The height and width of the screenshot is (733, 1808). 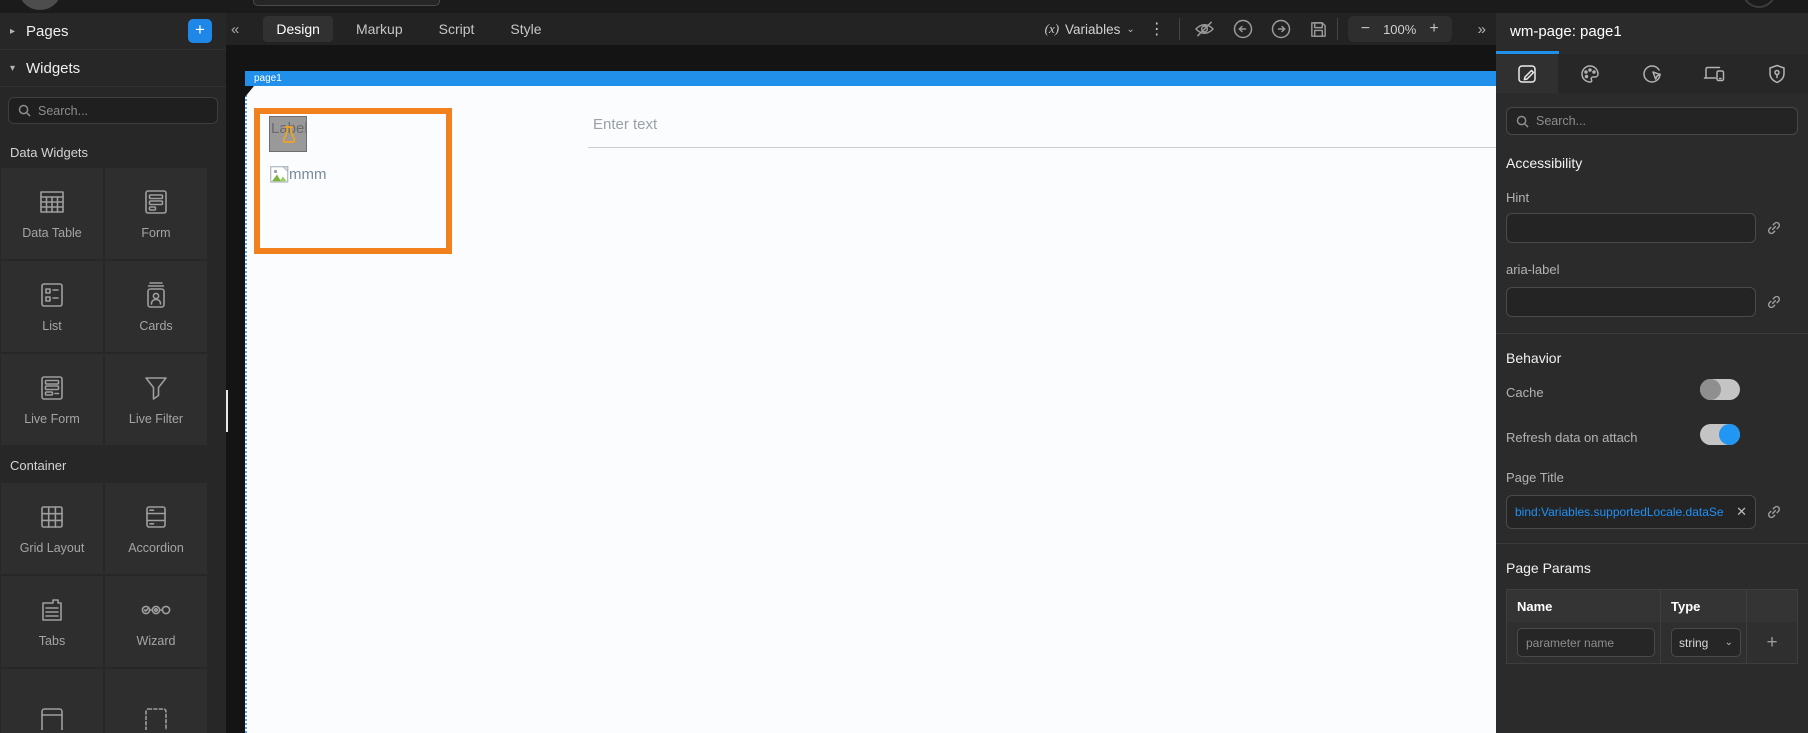 What do you see at coordinates (235, 29) in the screenshot?
I see `collapse-sidebar-button: «` at bounding box center [235, 29].